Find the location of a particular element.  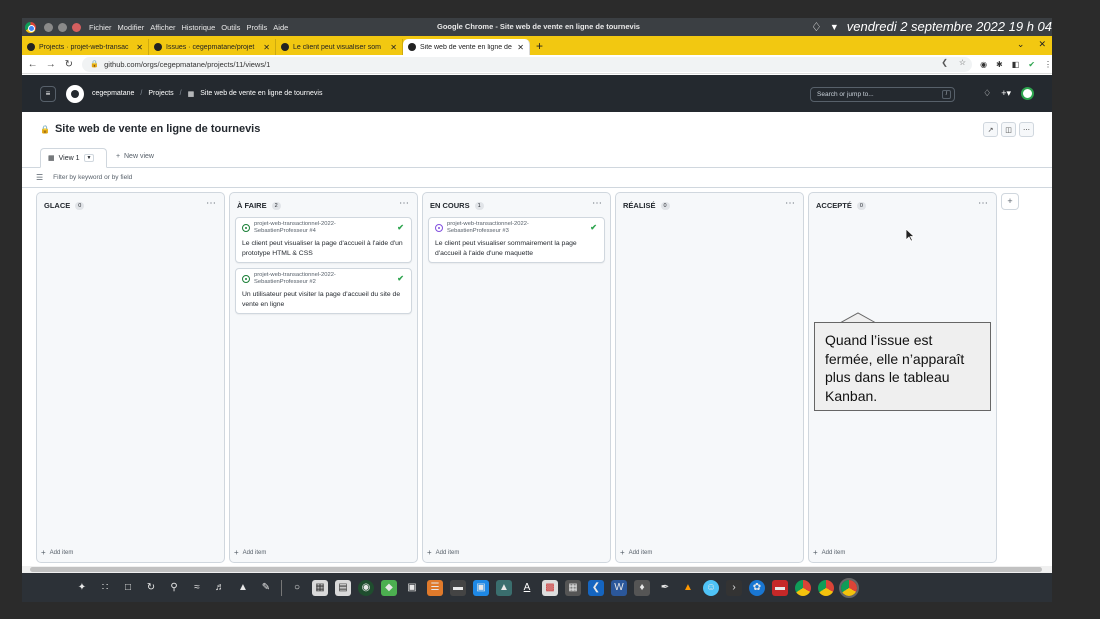

refresh-icon: ↻ is located at coordinates (151, 588).